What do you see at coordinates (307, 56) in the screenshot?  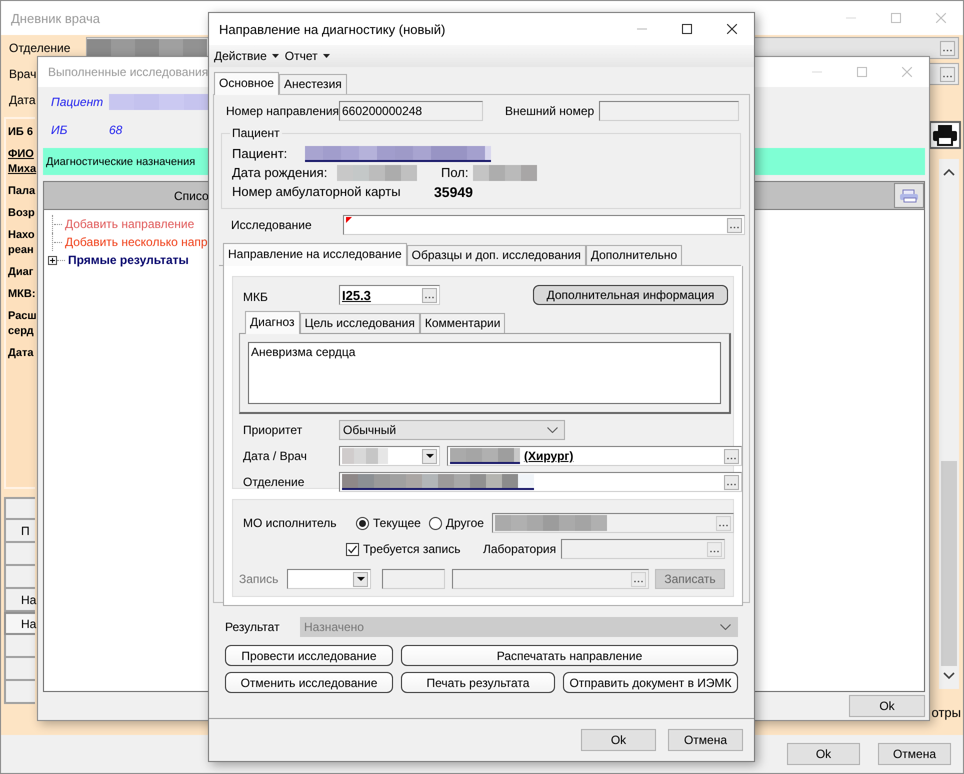 I see `menu-item: Отчет` at bounding box center [307, 56].